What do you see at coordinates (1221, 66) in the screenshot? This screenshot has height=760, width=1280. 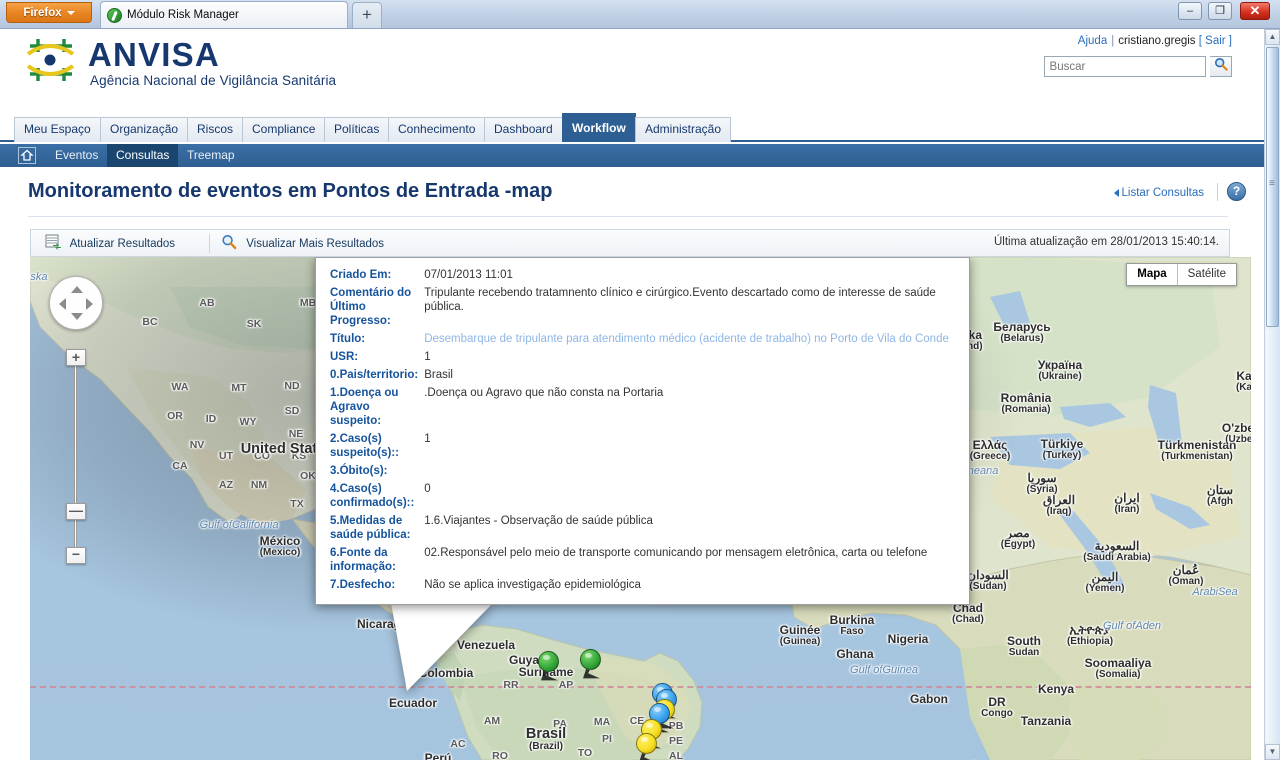 I see `search-button` at bounding box center [1221, 66].